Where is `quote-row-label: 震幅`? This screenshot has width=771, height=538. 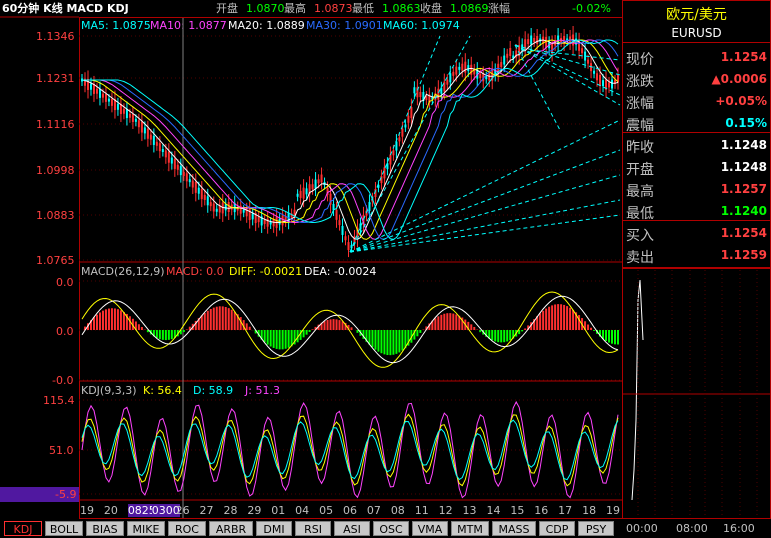 quote-row-label: 震幅 is located at coordinates (640, 126).